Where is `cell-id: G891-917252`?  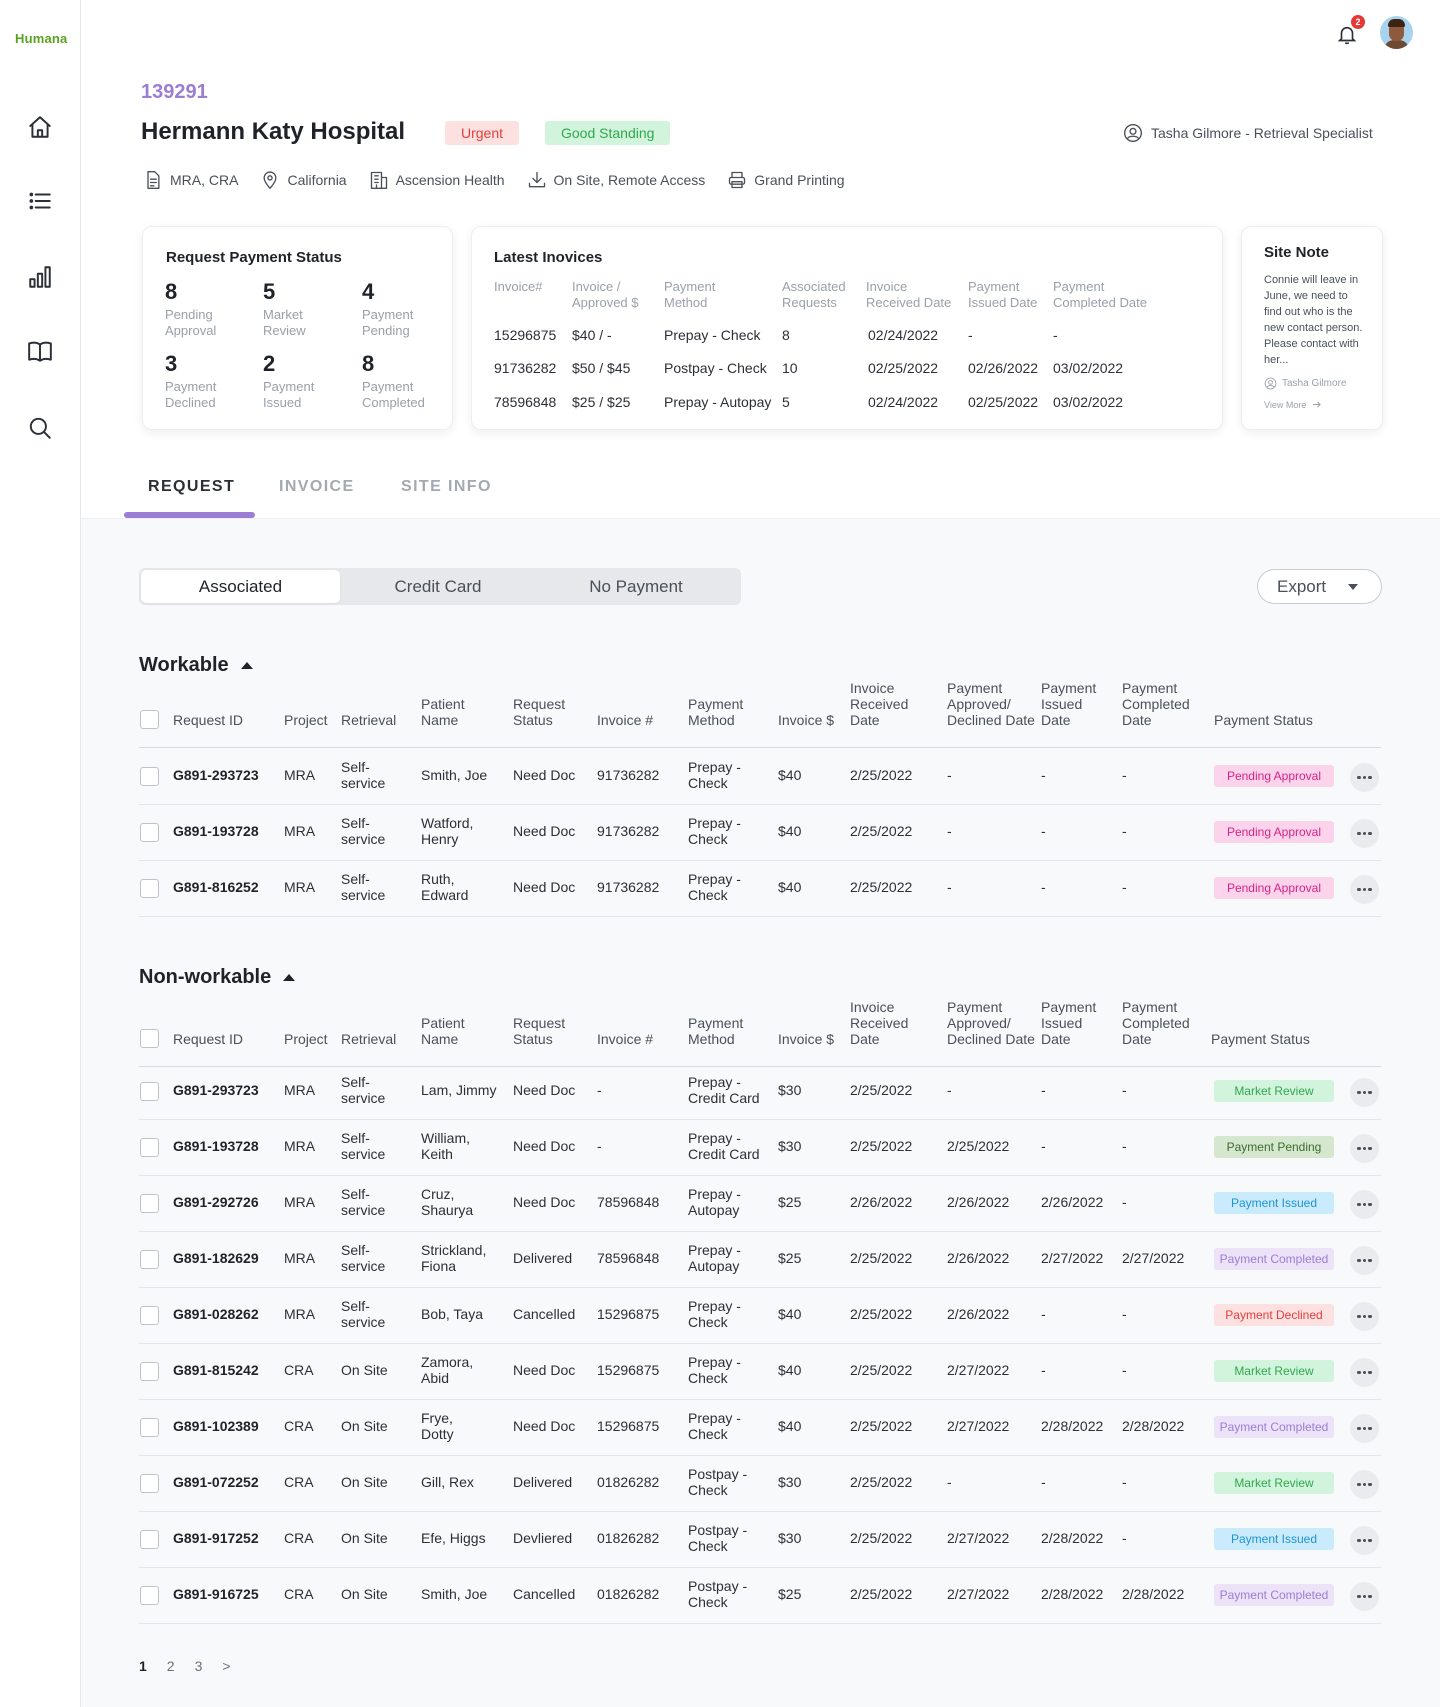
cell-id: G891-917252 is located at coordinates (216, 1538).